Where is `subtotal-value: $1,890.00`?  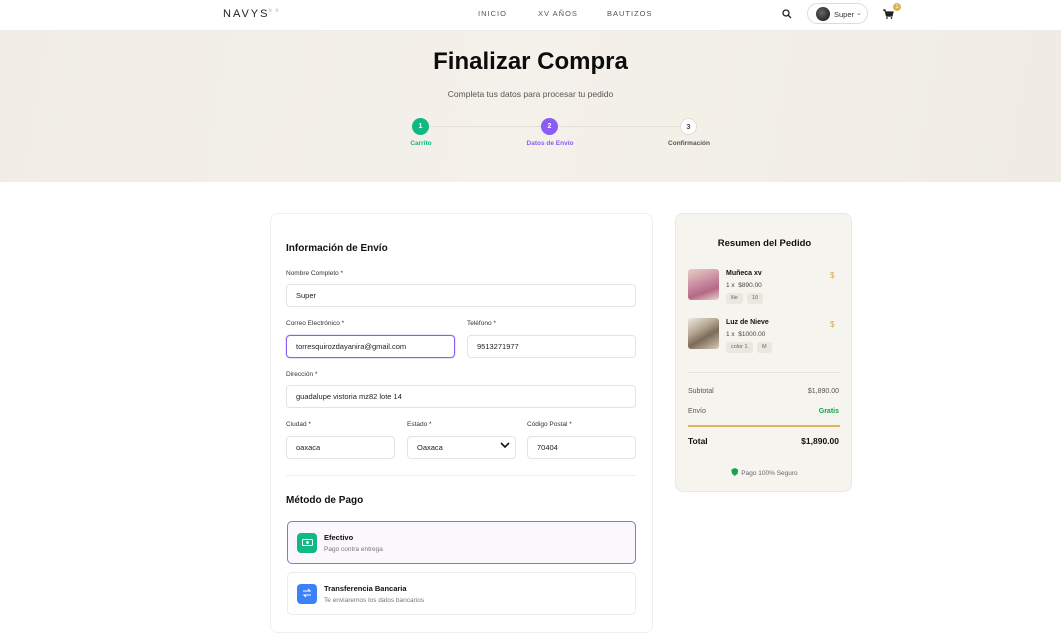 subtotal-value: $1,890.00 is located at coordinates (823, 391).